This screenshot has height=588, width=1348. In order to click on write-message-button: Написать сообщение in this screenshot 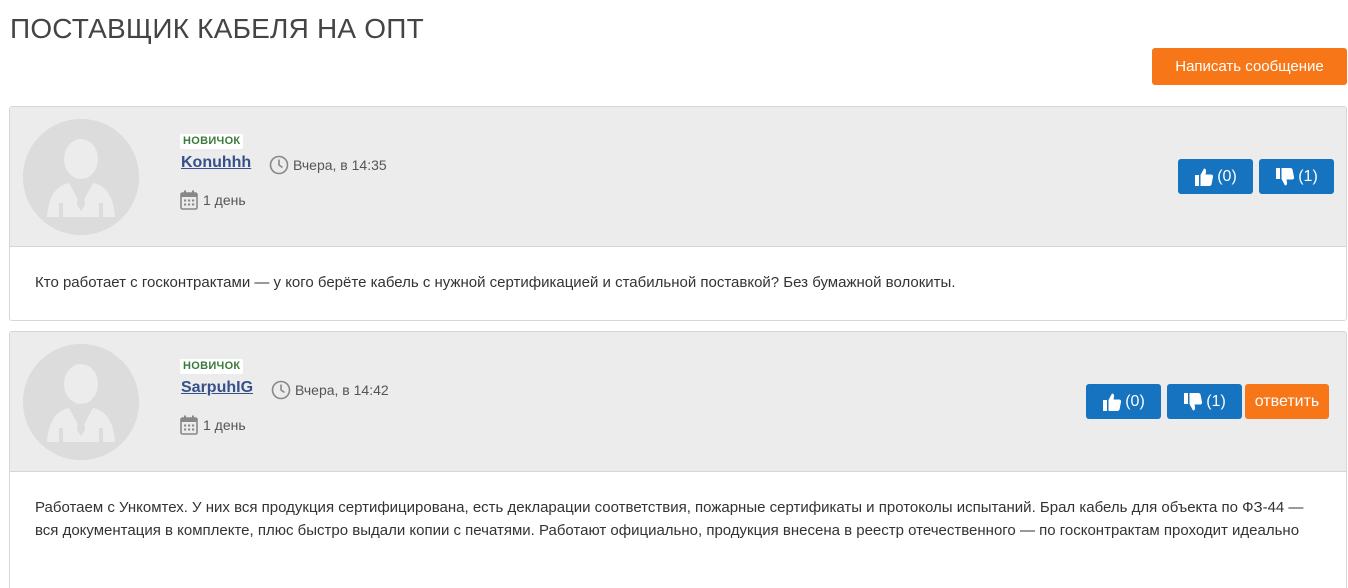, I will do `click(1249, 66)`.